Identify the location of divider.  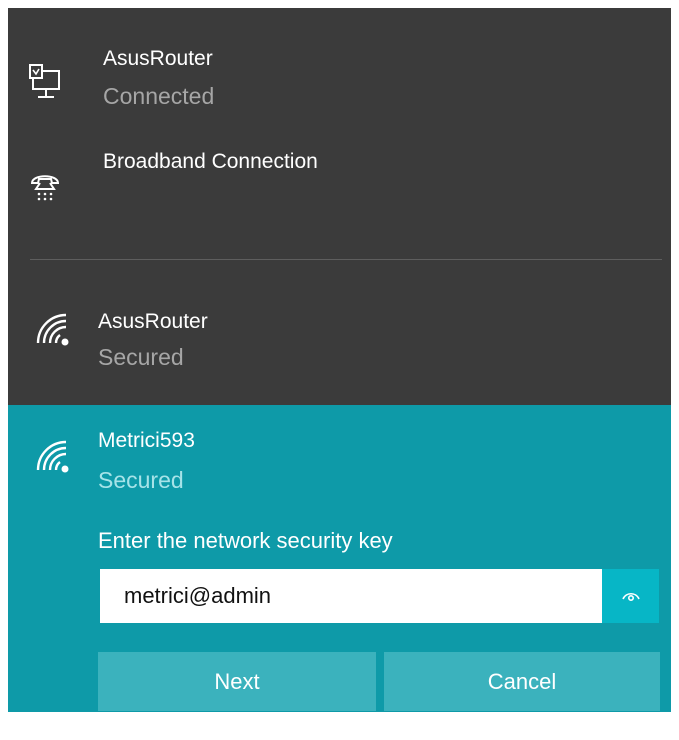
(346, 259).